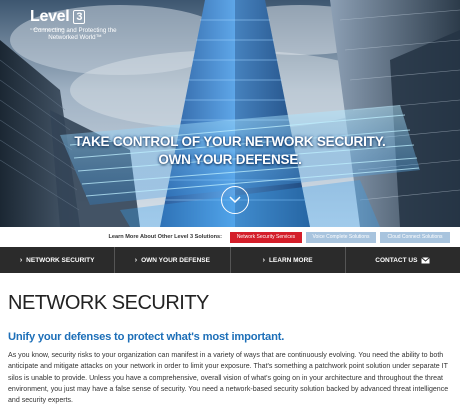 The width and height of the screenshot is (460, 406). What do you see at coordinates (266, 237) in the screenshot?
I see `network-security-services-button: Network Security Services` at bounding box center [266, 237].